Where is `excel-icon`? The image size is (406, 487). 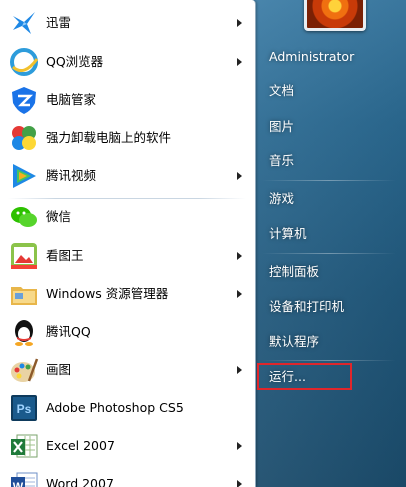 excel-icon is located at coordinates (24, 446).